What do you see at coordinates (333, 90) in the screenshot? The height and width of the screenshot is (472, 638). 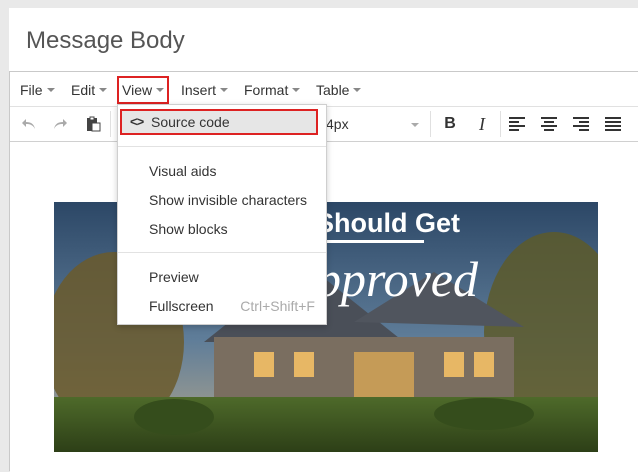 I see `menu-table-label: Table` at bounding box center [333, 90].